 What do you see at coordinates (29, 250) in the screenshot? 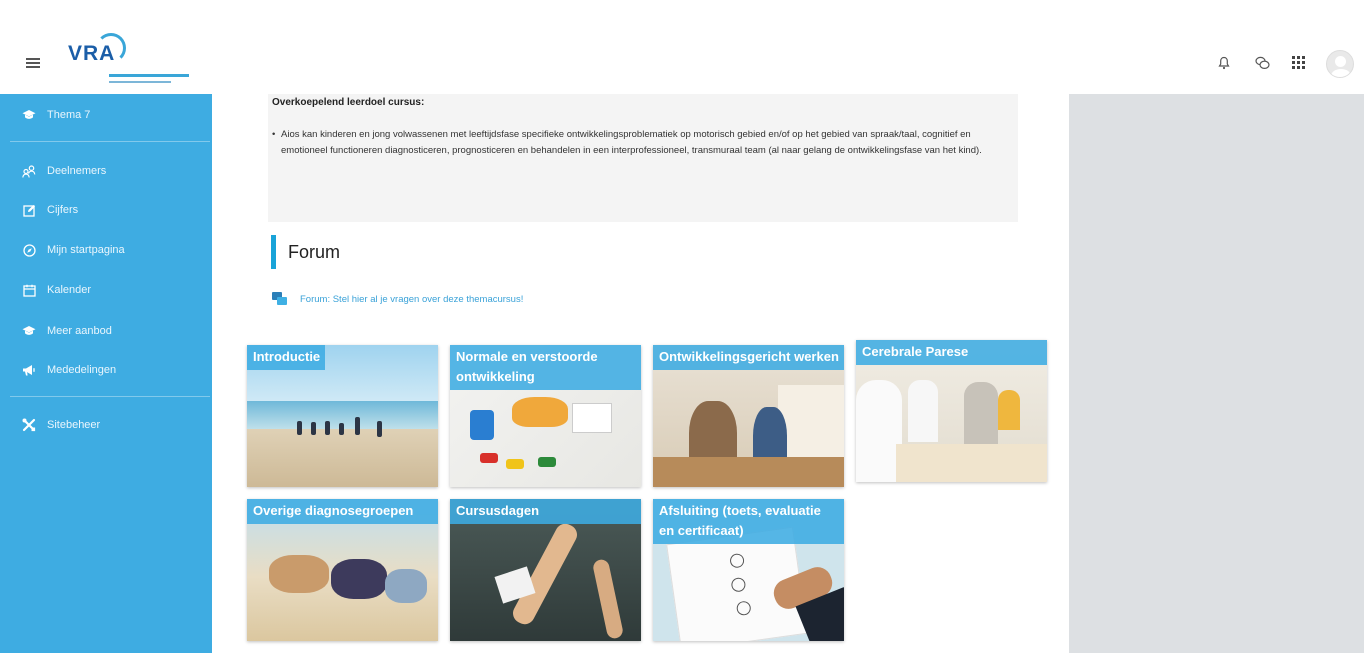
I see `compass-icon` at bounding box center [29, 250].